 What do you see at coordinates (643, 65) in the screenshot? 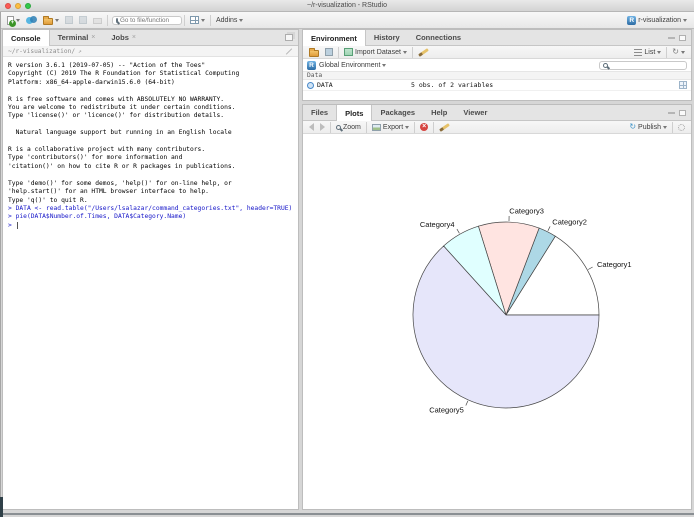
I see `environment-search-box` at bounding box center [643, 65].